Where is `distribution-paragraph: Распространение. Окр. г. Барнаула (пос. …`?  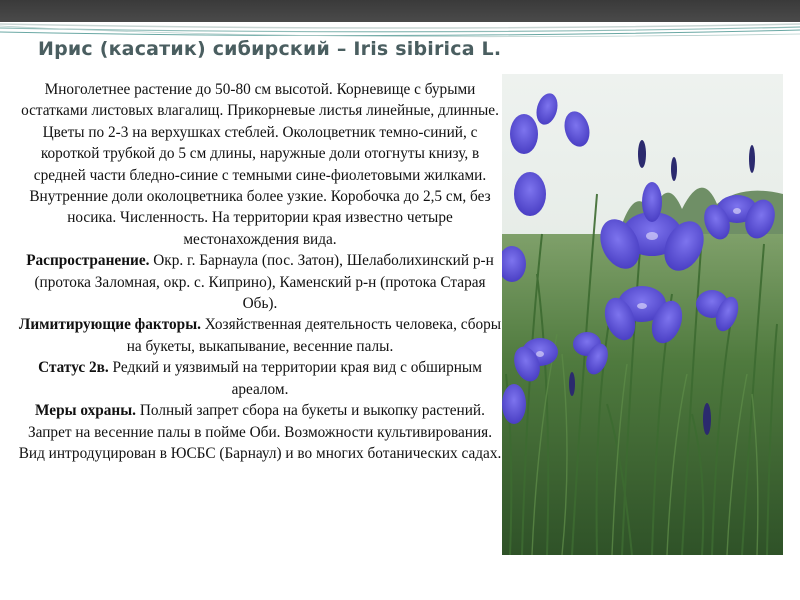
distribution-paragraph: Распространение. Окр. г. Барнаула (пос. … is located at coordinates (260, 282).